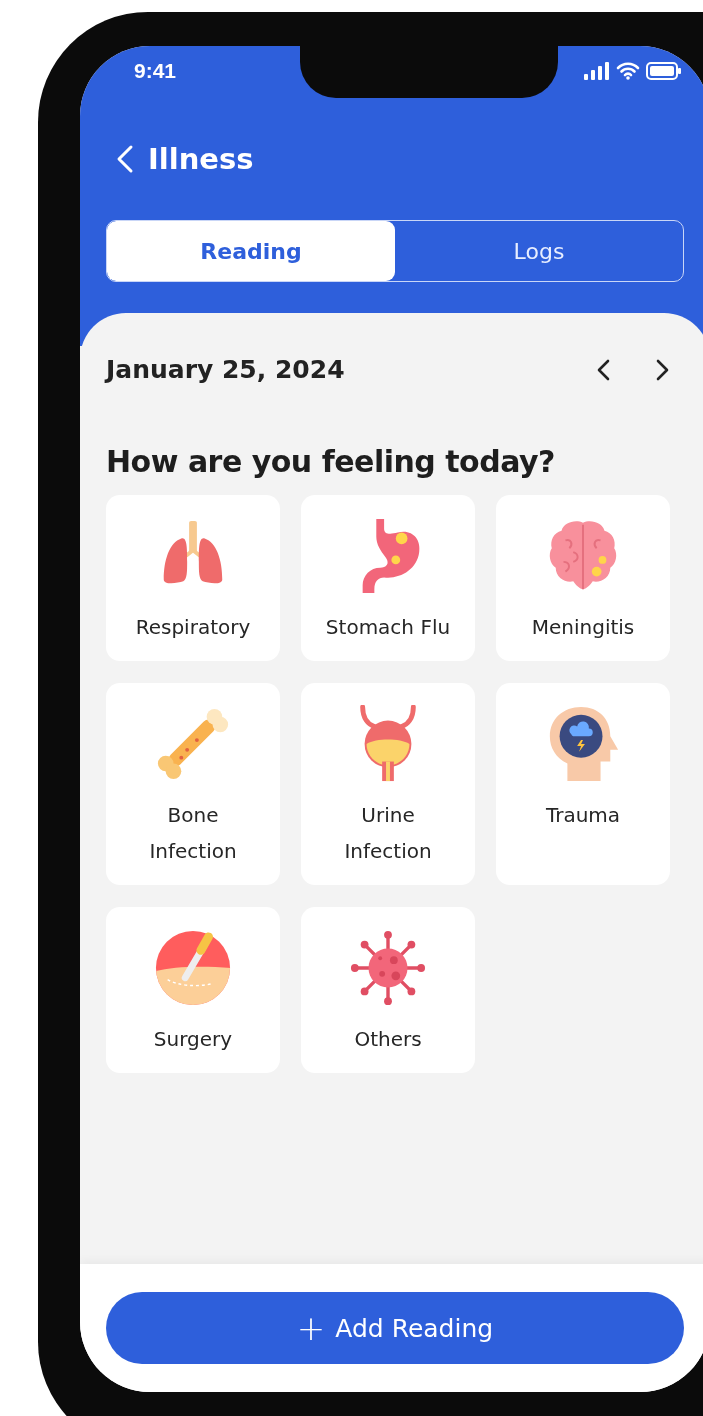  Describe the element at coordinates (388, 1039) in the screenshot. I see `illness-label: Others` at that location.